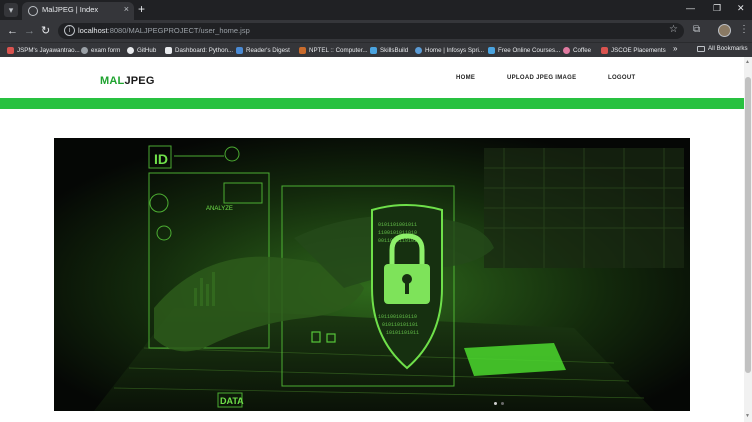 Image resolution: width=752 pixels, height=422 pixels. Describe the element at coordinates (696, 29) in the screenshot. I see `extensions-puzzle-icon: ⧉` at that location.